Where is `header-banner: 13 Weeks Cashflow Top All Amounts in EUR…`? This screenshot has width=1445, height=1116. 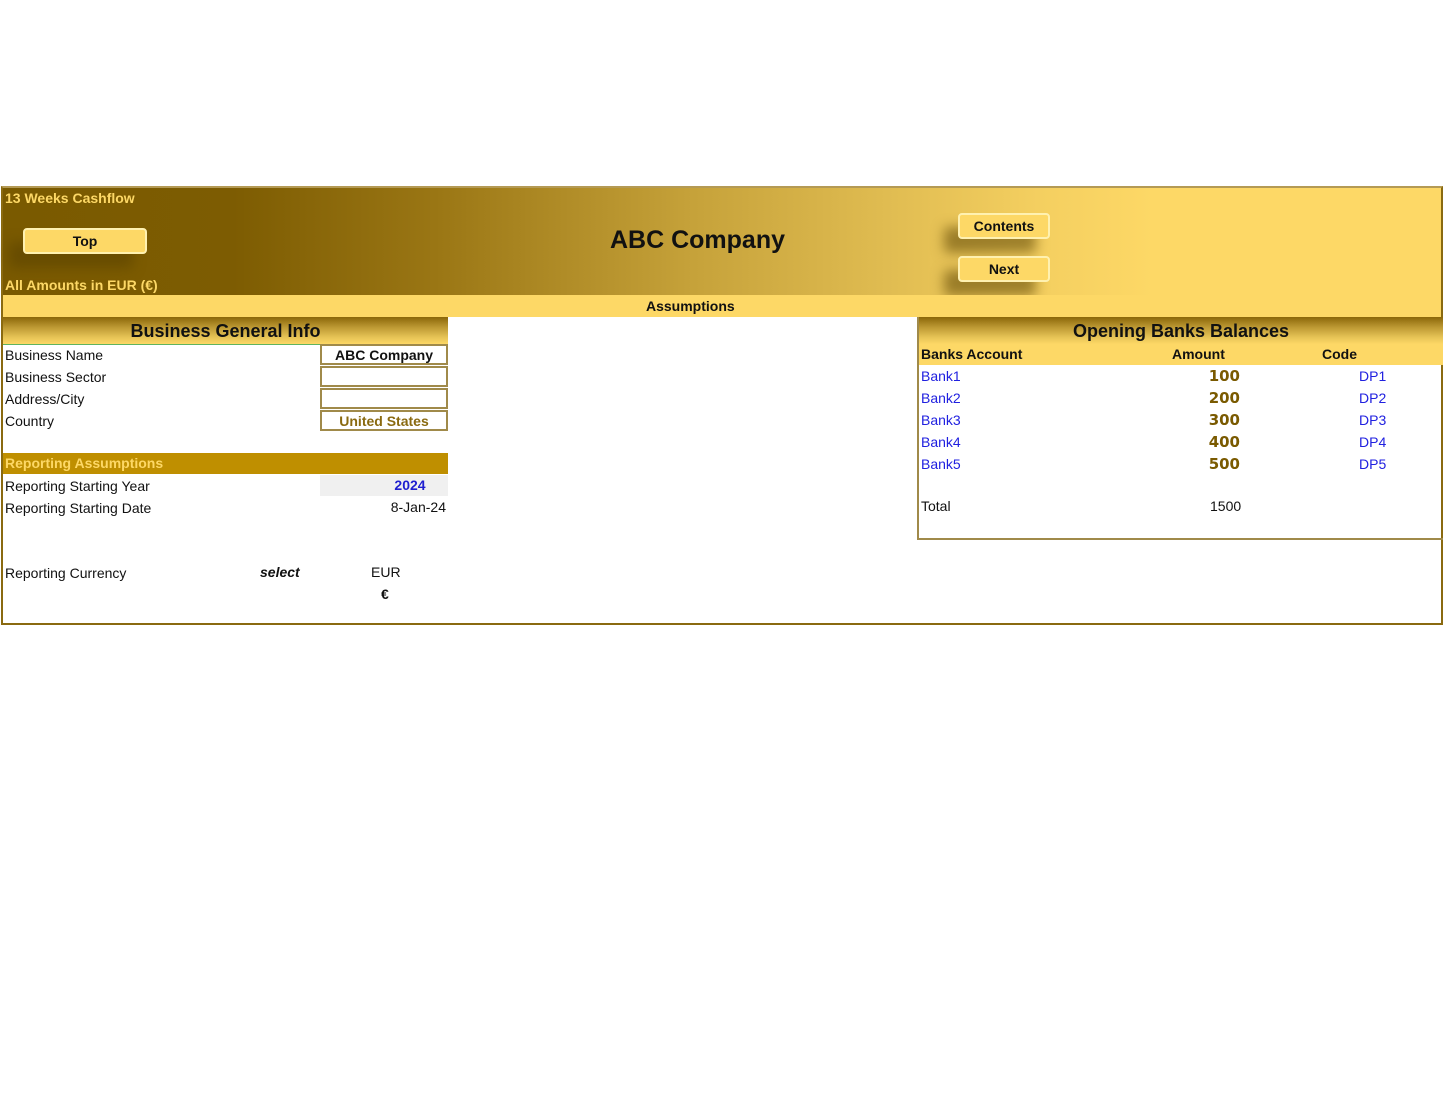 header-banner: 13 Weeks Cashflow Top All Amounts in EUR… is located at coordinates (722, 241).